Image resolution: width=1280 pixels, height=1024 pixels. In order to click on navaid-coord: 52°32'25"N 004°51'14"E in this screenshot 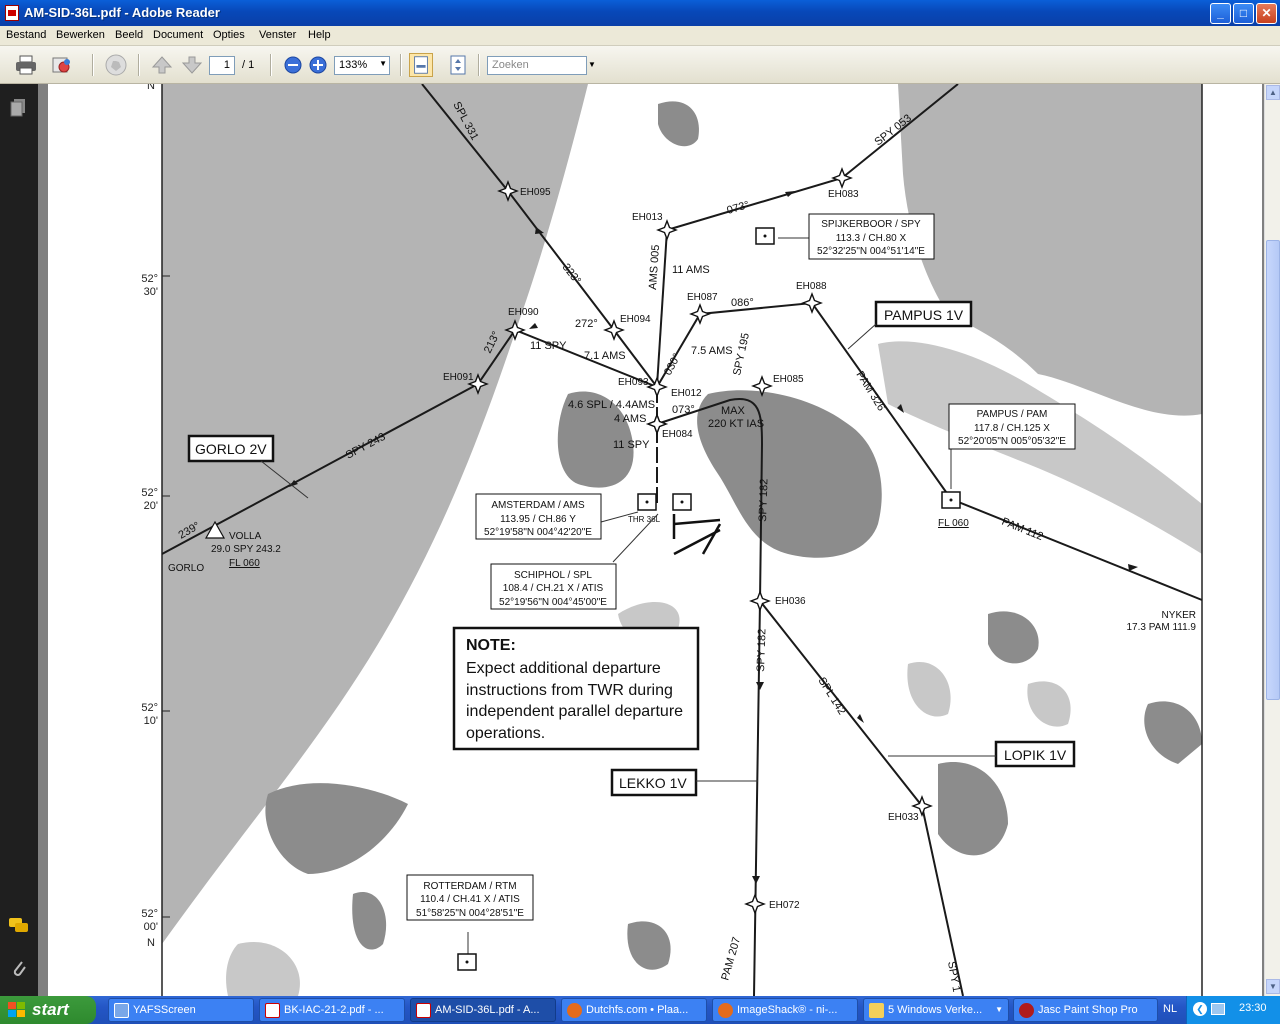, I will do `click(871, 251)`.